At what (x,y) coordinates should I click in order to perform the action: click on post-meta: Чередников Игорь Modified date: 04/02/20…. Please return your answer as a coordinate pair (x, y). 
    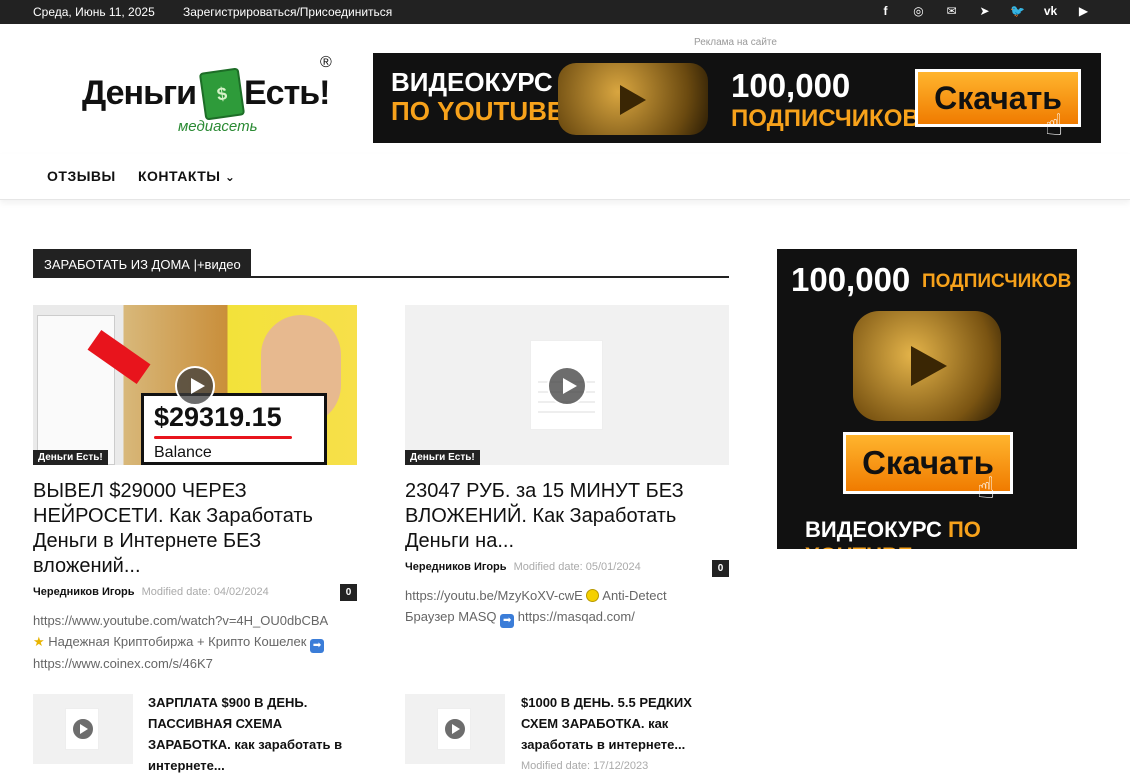
    Looking at the image, I should click on (151, 592).